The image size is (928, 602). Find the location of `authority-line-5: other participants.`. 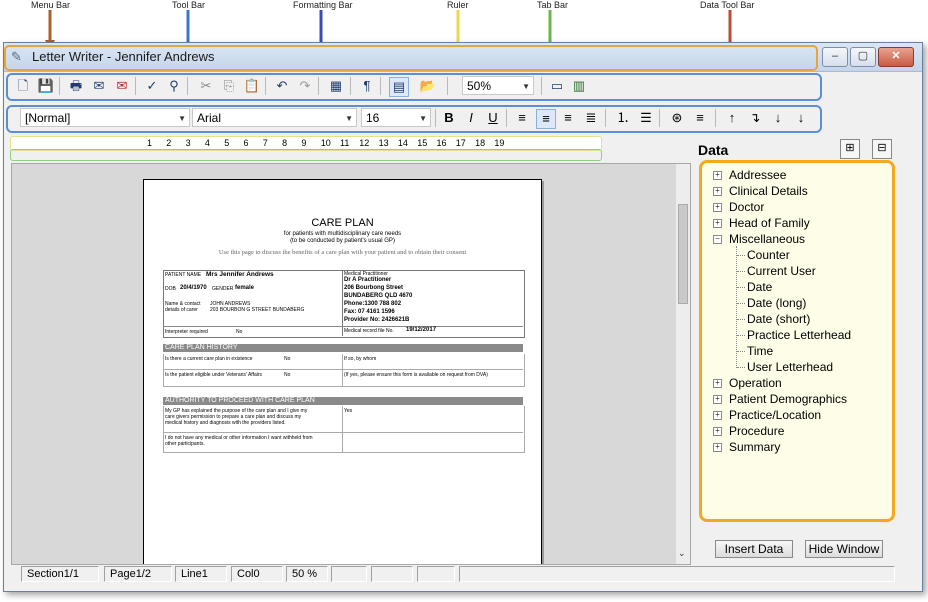

authority-line-5: other participants. is located at coordinates (185, 444).